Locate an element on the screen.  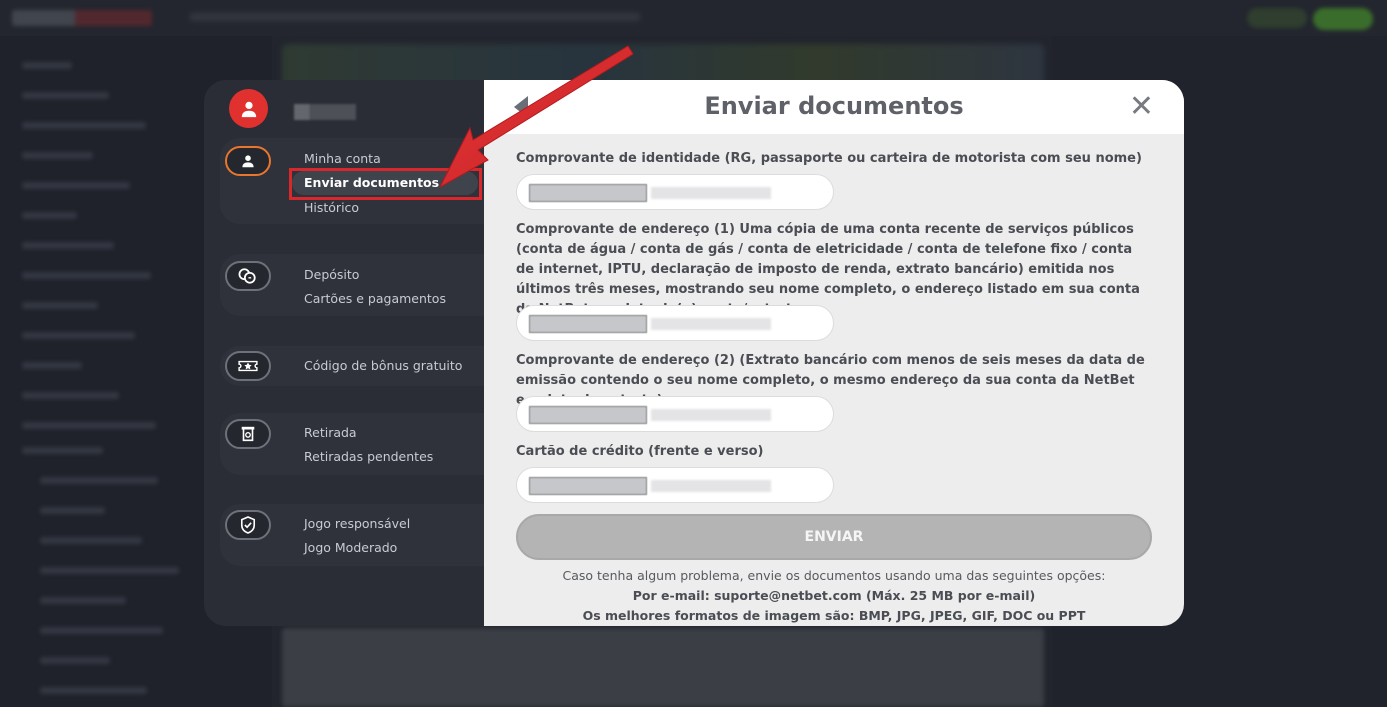
highlight-box is located at coordinates (385, 184).